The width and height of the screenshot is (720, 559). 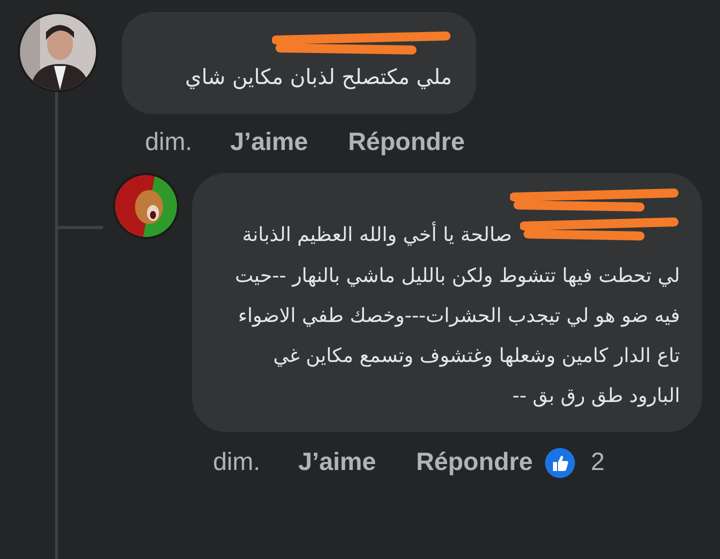 I want to click on like-icon, so click(x=559, y=463).